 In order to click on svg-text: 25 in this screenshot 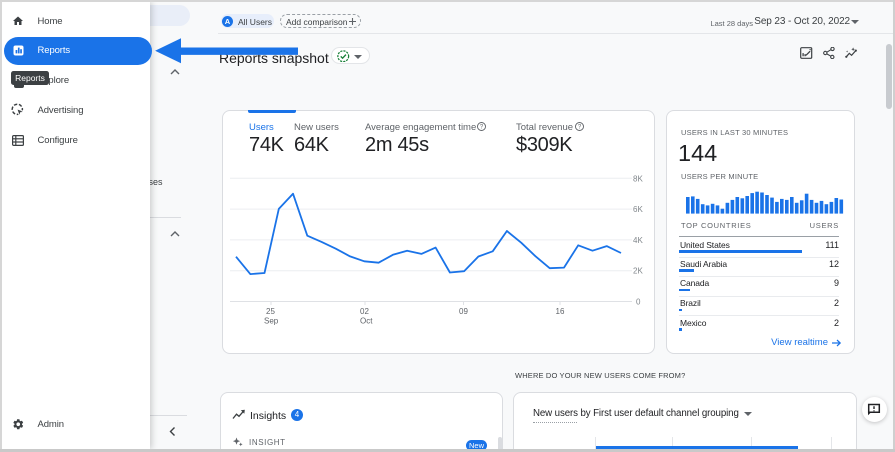, I will do `click(270, 311)`.